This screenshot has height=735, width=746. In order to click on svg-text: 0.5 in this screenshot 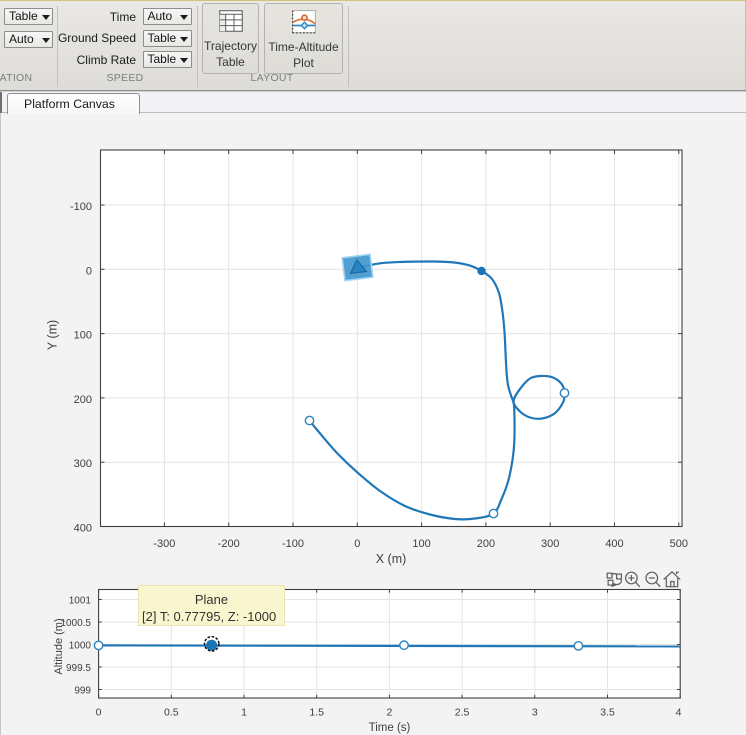, I will do `click(171, 713)`.